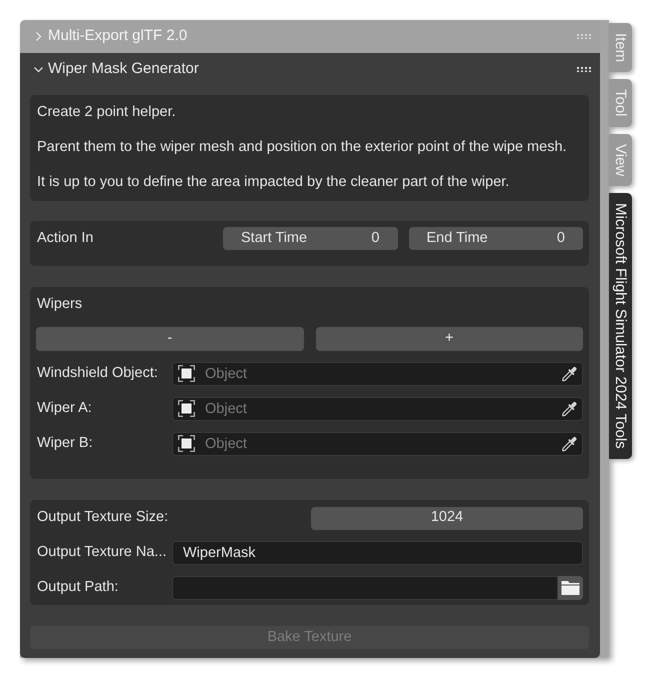  What do you see at coordinates (377, 553) in the screenshot?
I see `text-field: WiperMask` at bounding box center [377, 553].